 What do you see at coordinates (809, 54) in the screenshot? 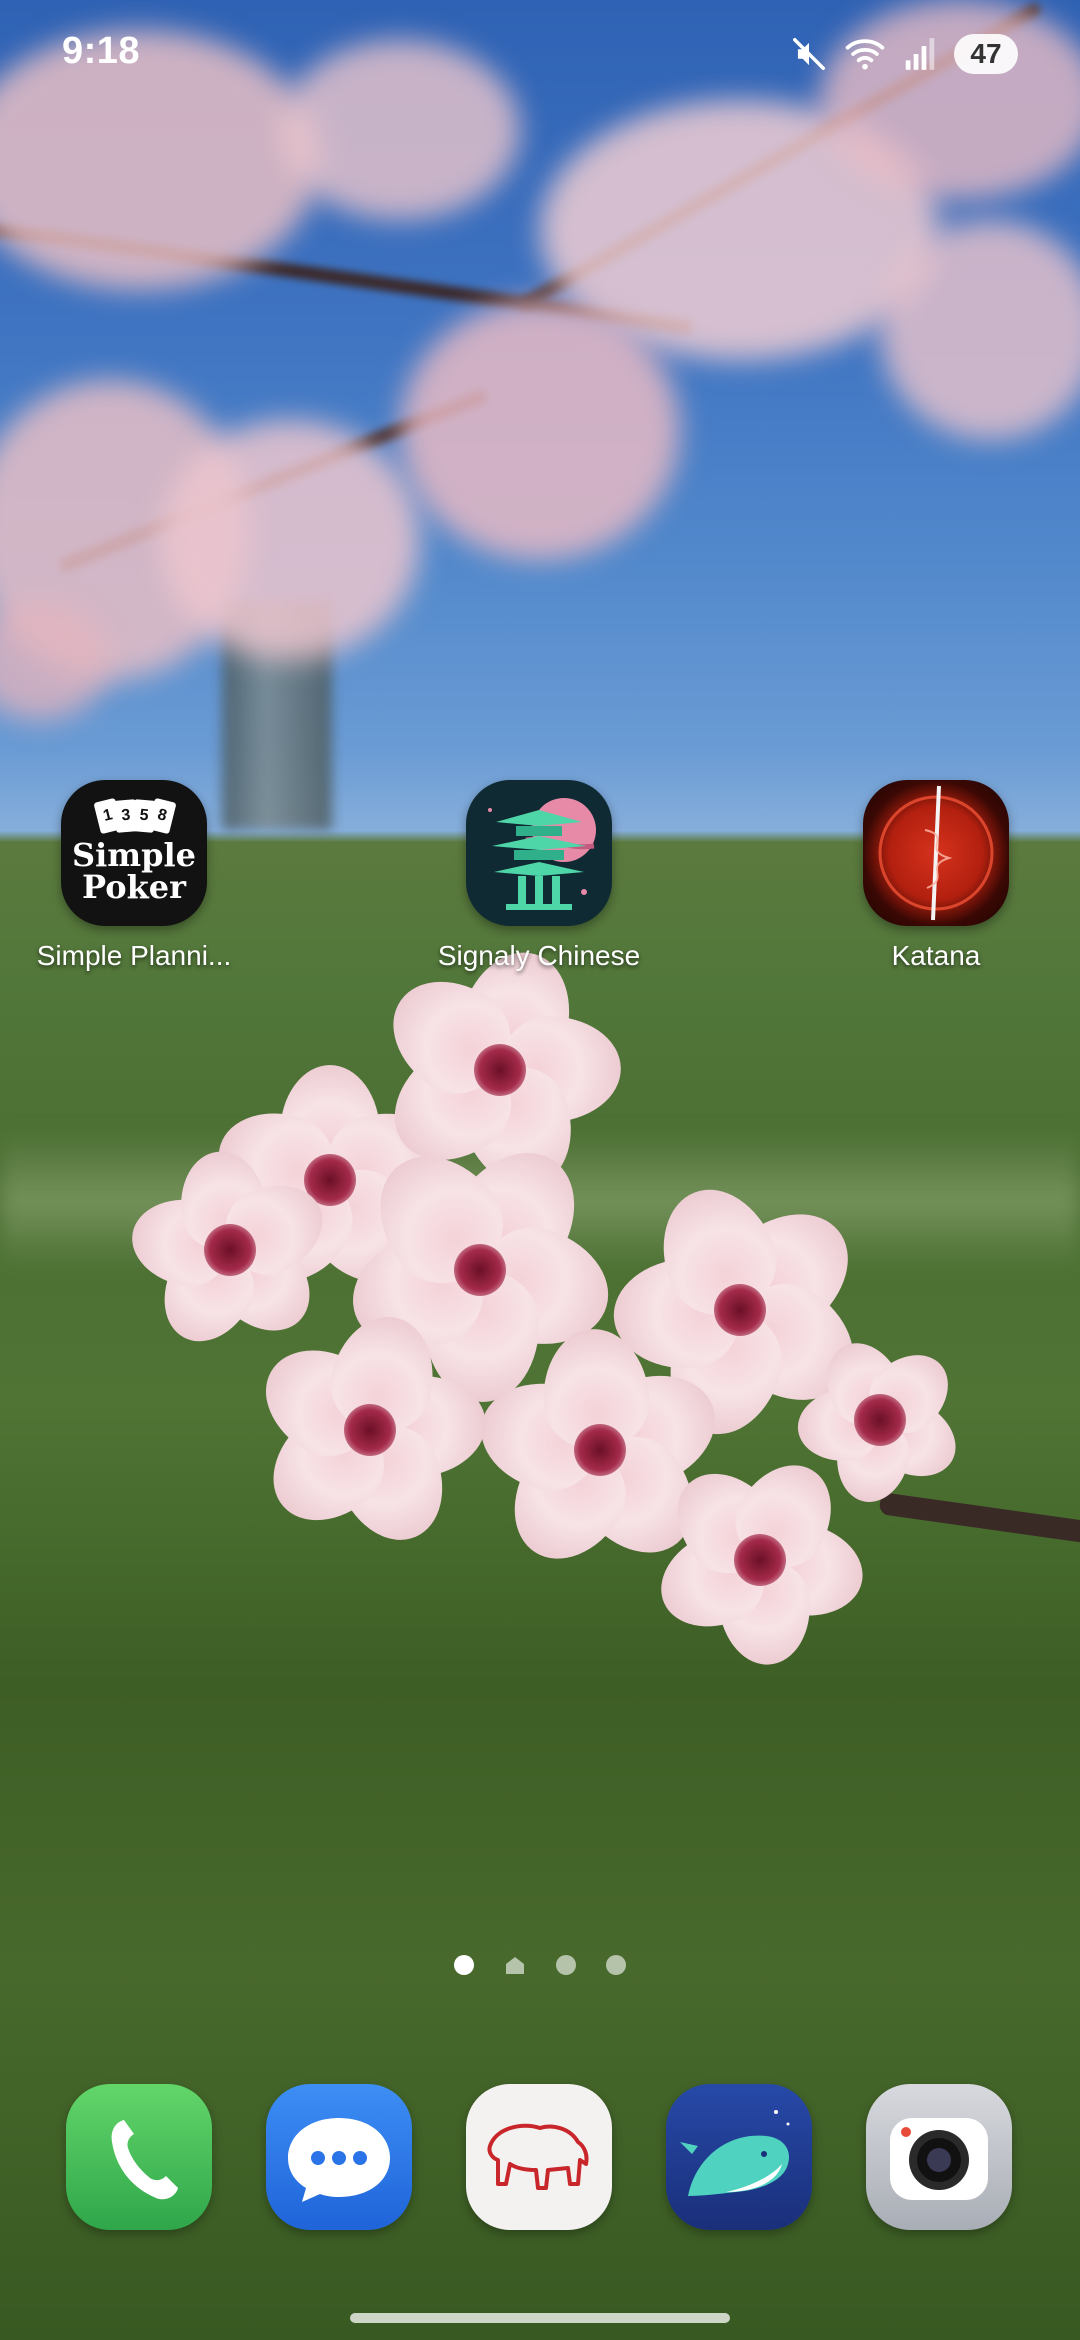
I see `mute-icon` at bounding box center [809, 54].